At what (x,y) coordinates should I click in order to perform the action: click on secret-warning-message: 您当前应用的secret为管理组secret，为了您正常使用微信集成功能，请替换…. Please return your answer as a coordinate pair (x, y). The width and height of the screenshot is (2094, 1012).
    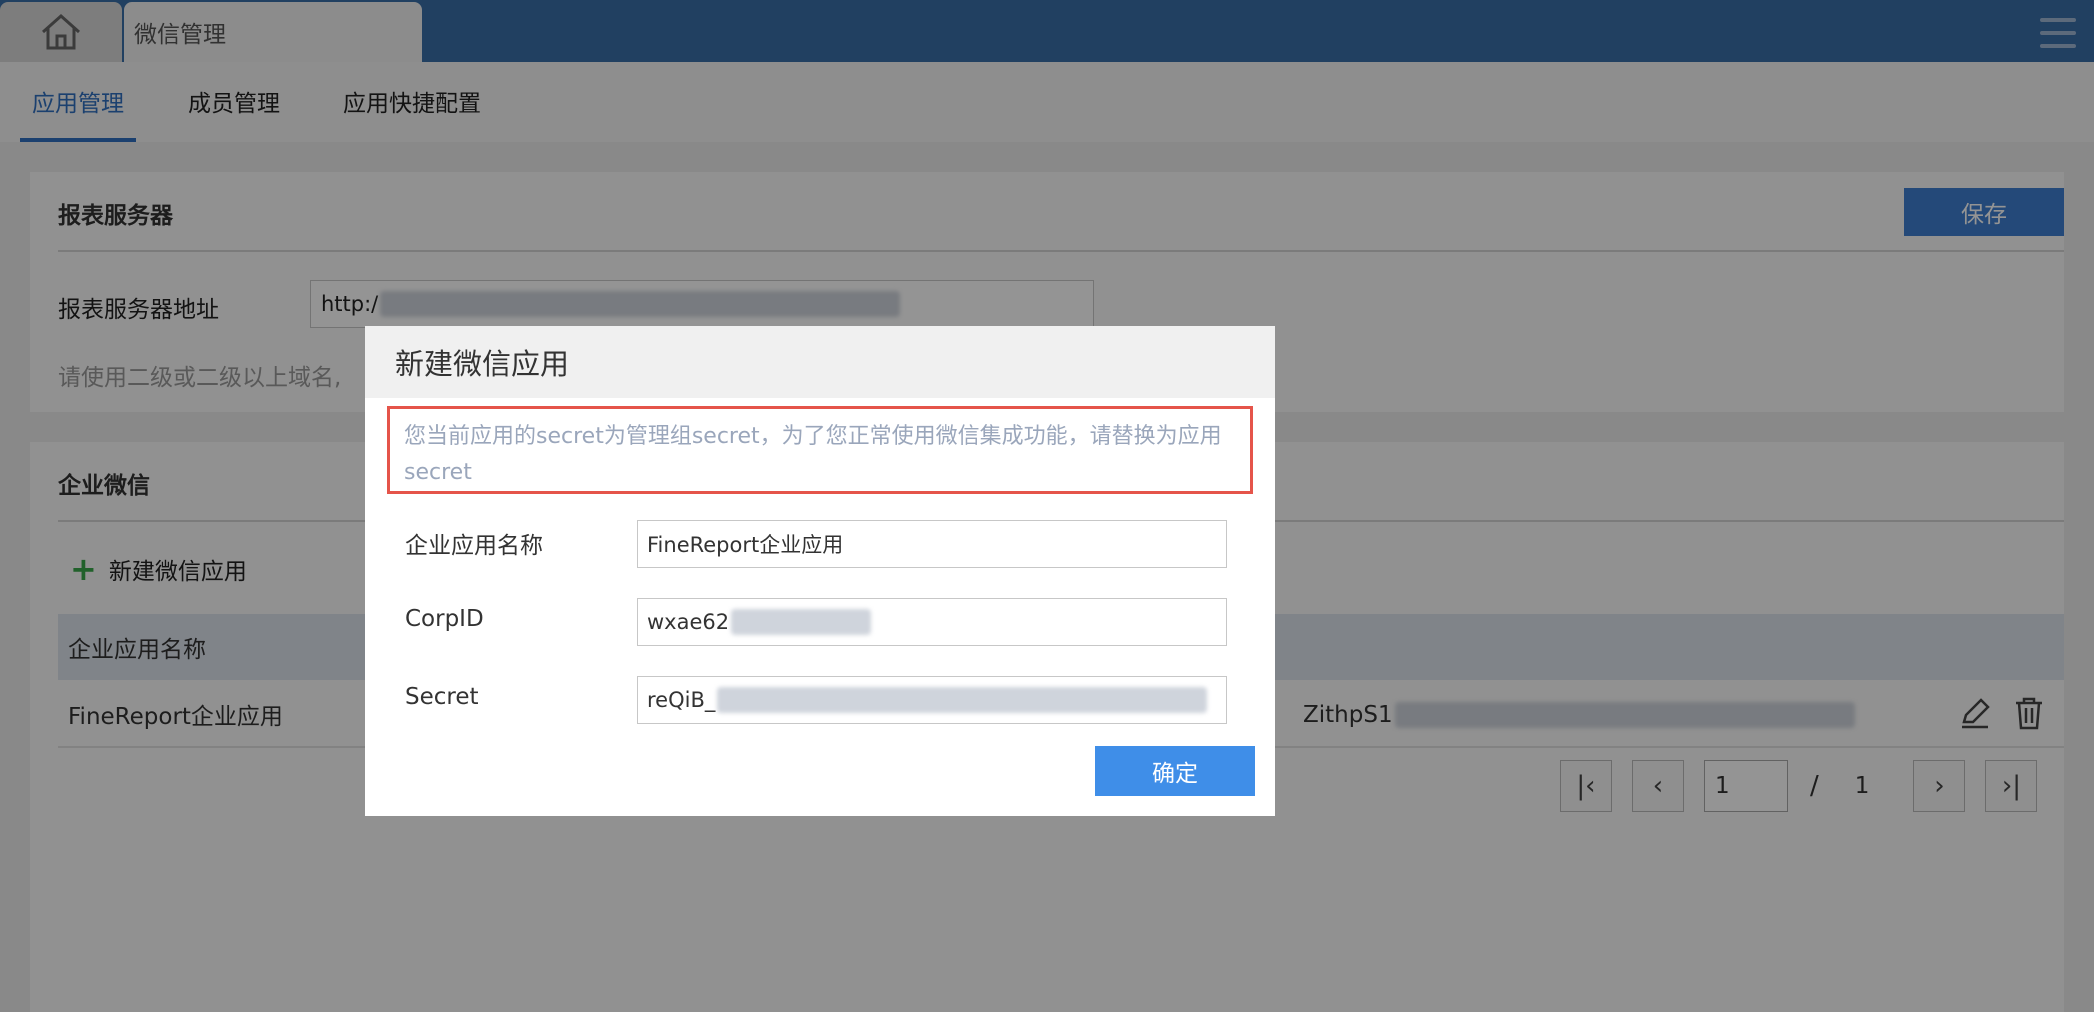
    Looking at the image, I should click on (820, 450).